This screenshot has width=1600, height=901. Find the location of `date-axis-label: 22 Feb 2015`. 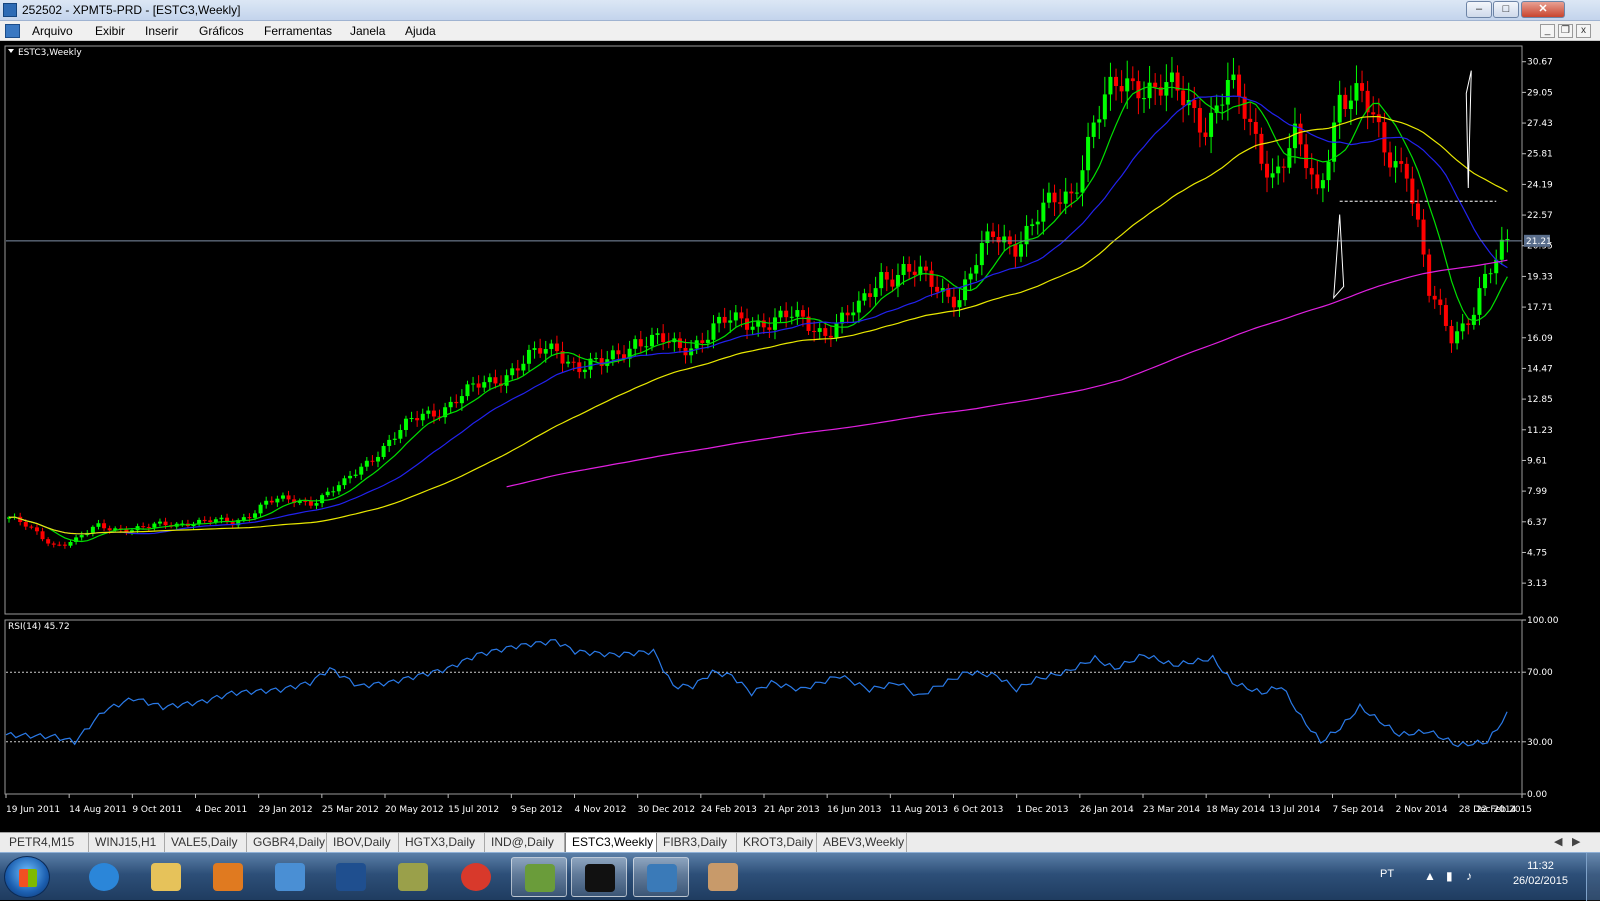

date-axis-label: 22 Feb 2015 is located at coordinates (1504, 810).